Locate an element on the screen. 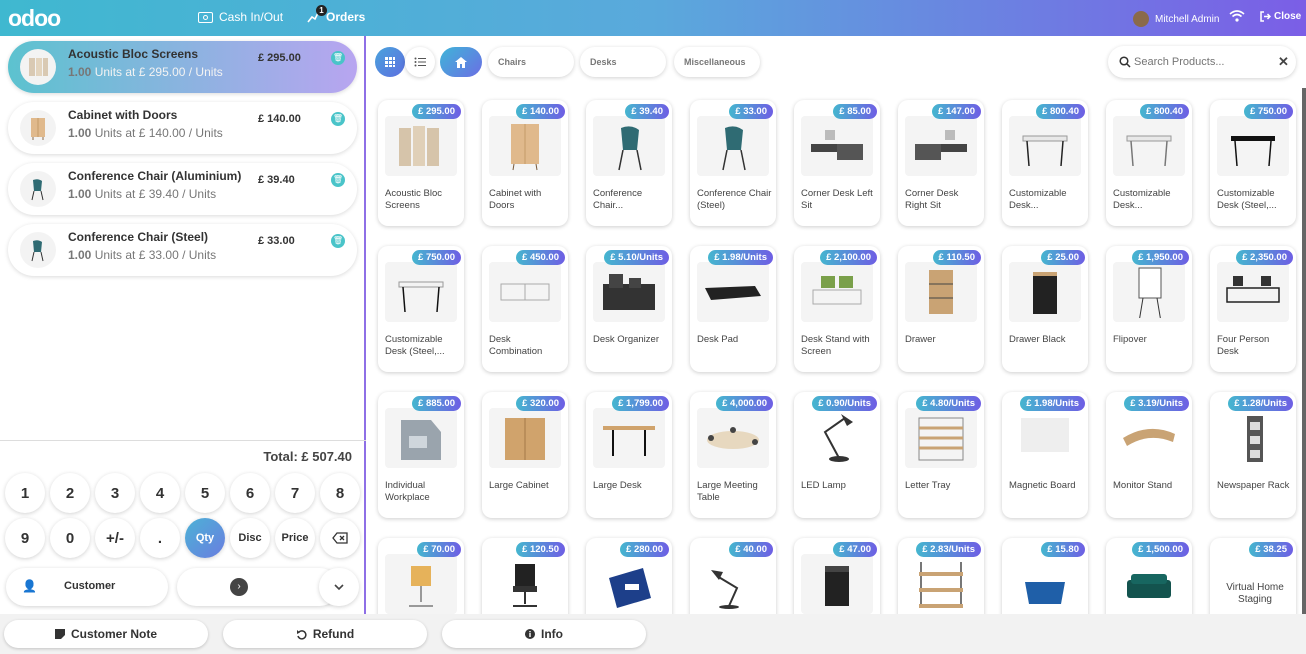 This screenshot has height=654, width=1306. search-input is located at coordinates (1204, 62).